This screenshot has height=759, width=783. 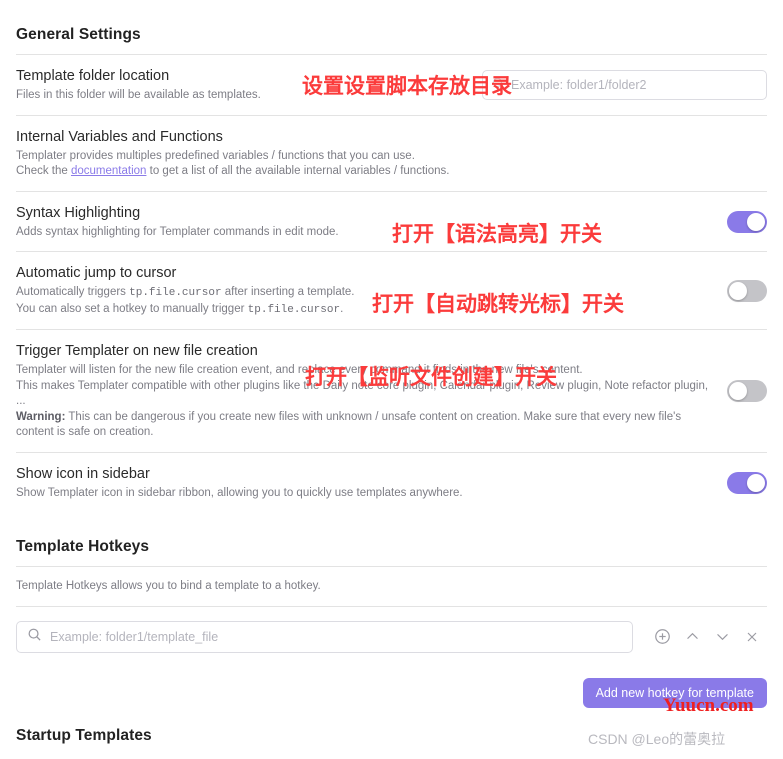 I want to click on warning-label: Warning:, so click(x=41, y=416).